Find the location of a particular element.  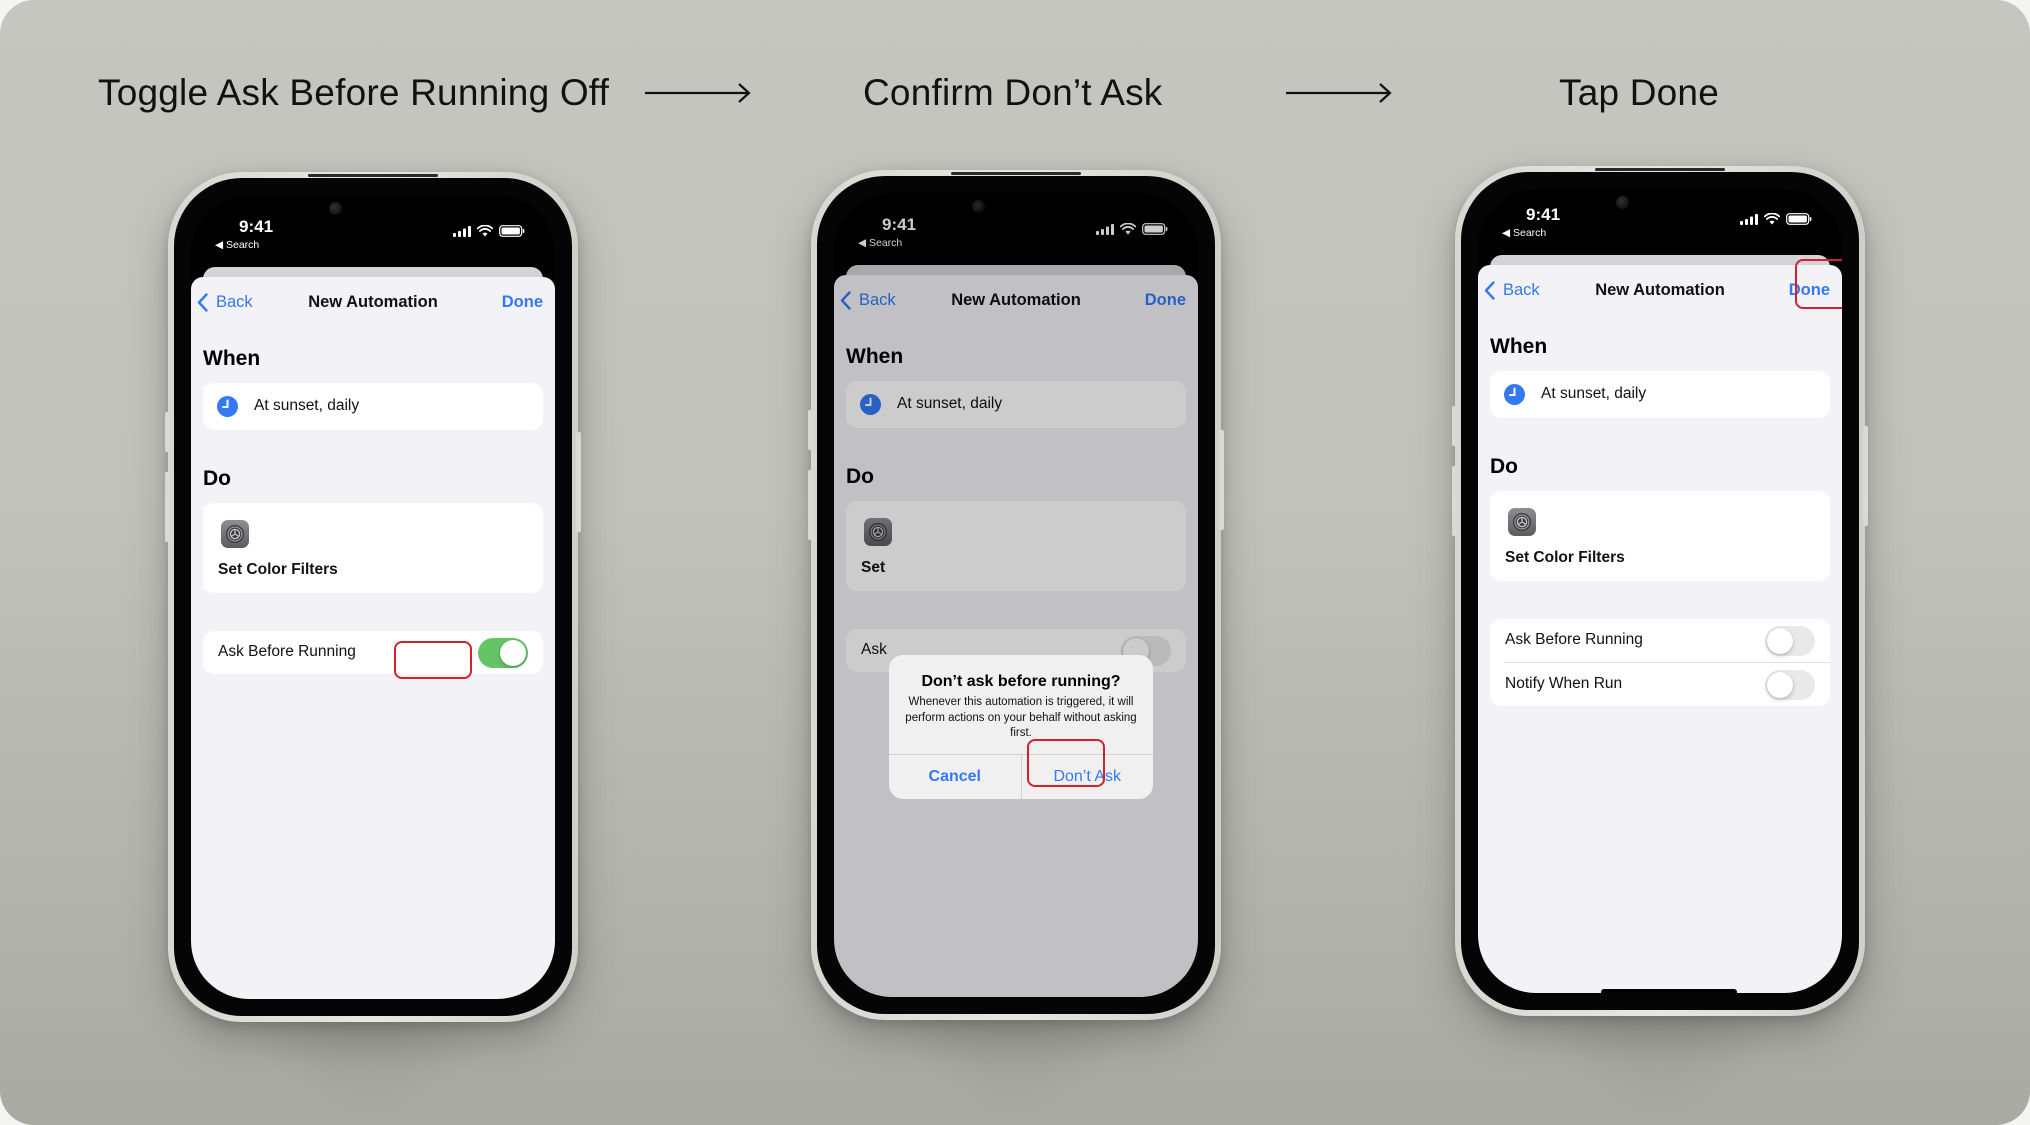

options-card: Ask Before Running is located at coordinates (373, 652).